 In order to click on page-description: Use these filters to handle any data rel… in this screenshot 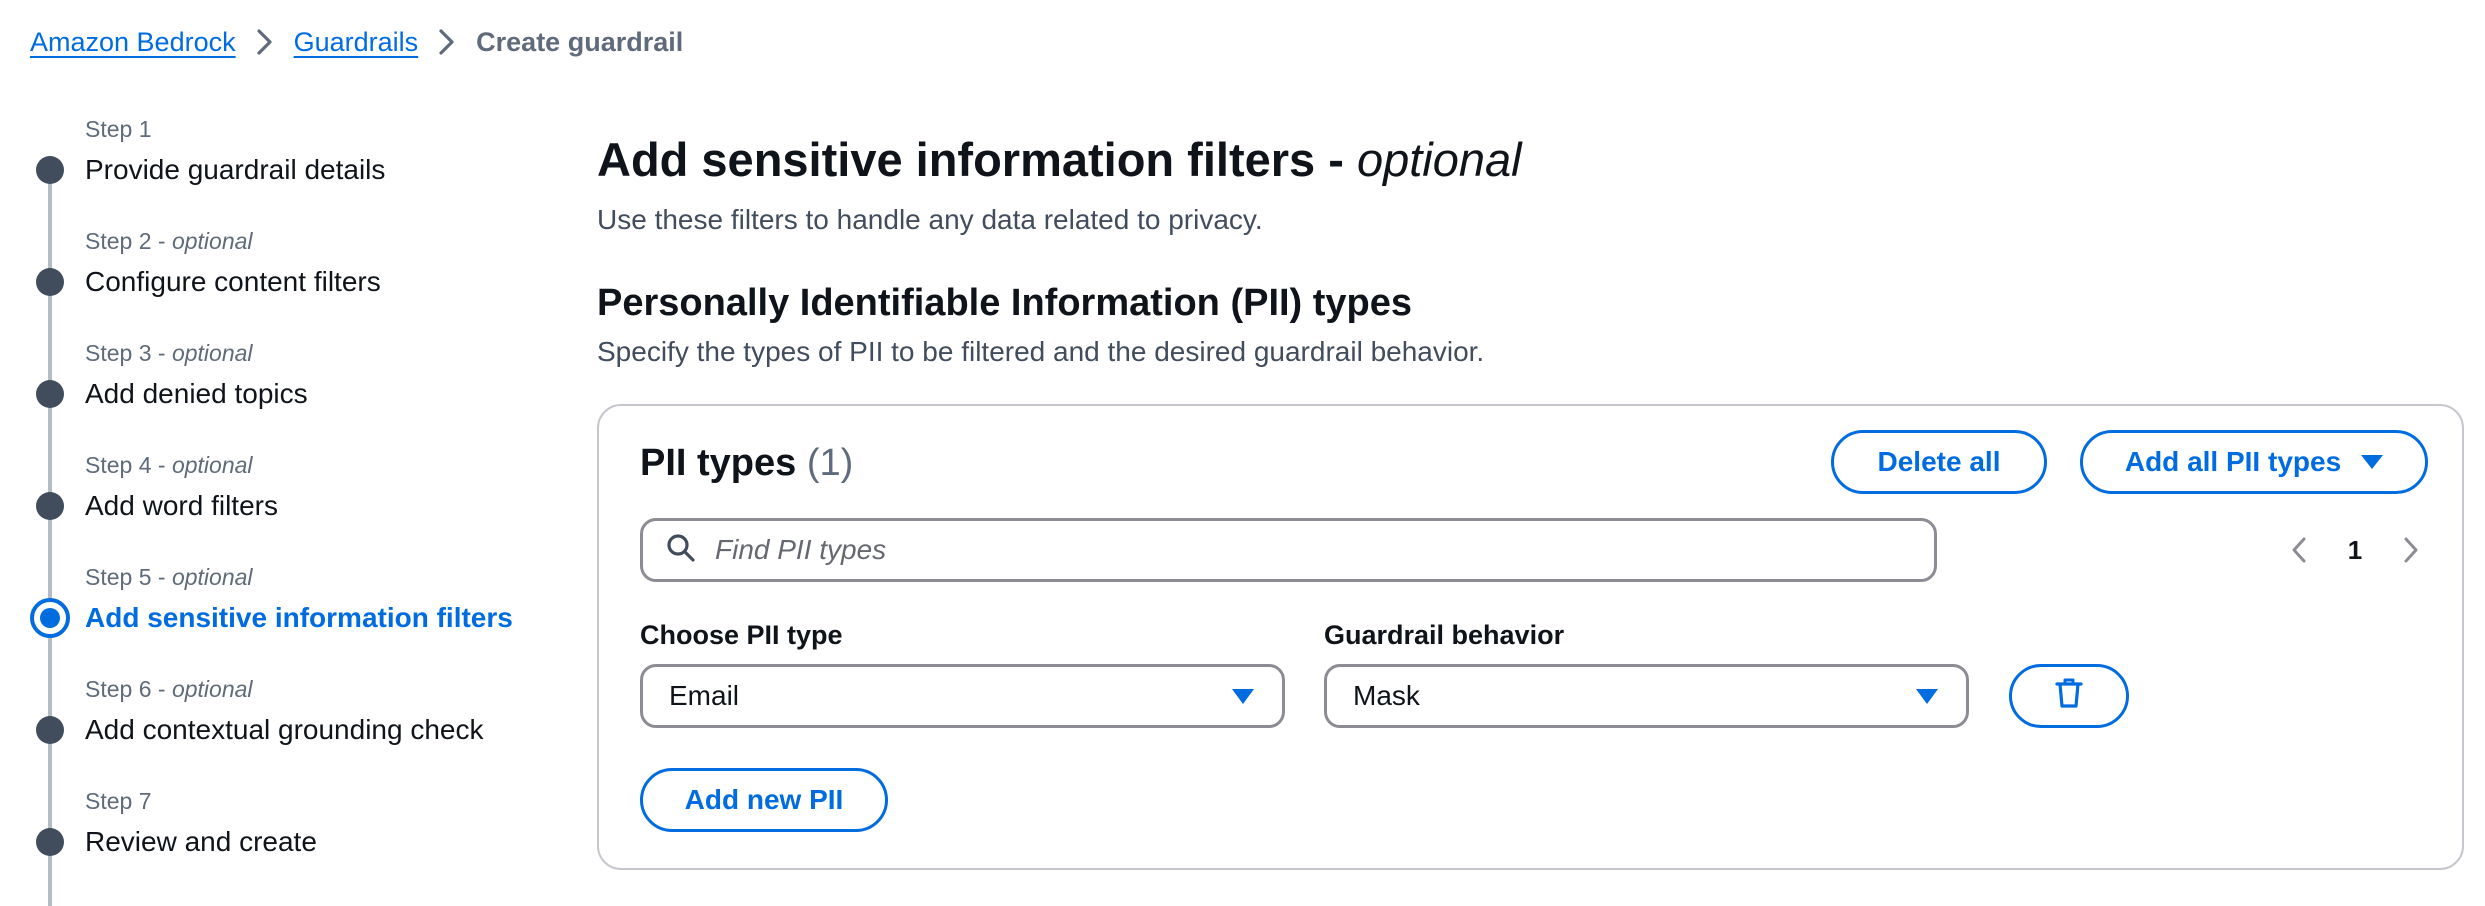, I will do `click(930, 219)`.